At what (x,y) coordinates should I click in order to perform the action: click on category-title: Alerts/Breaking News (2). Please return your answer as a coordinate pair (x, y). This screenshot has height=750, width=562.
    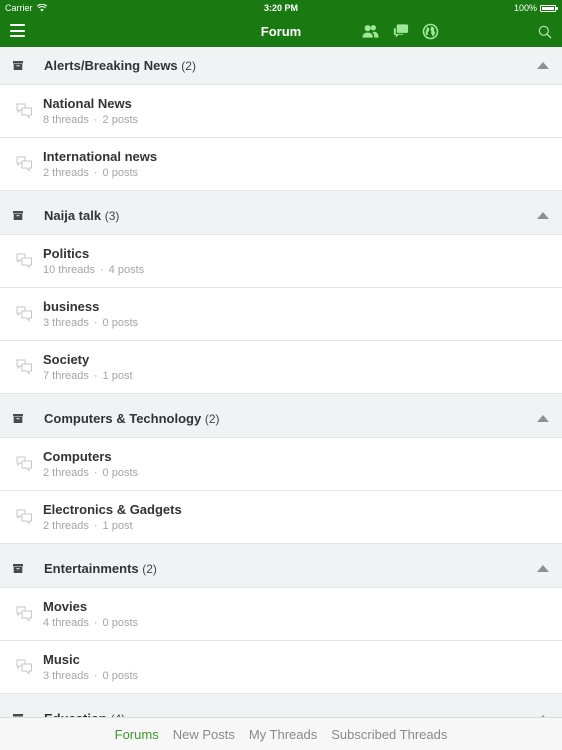
    Looking at the image, I should click on (120, 65).